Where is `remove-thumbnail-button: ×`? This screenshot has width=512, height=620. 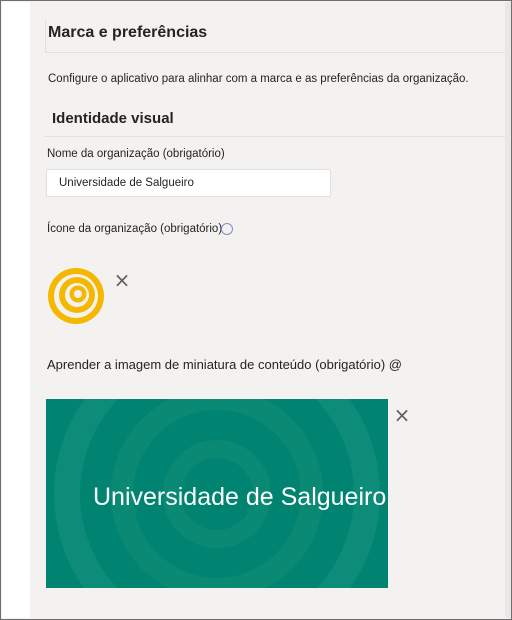
remove-thumbnail-button: × is located at coordinates (402, 415).